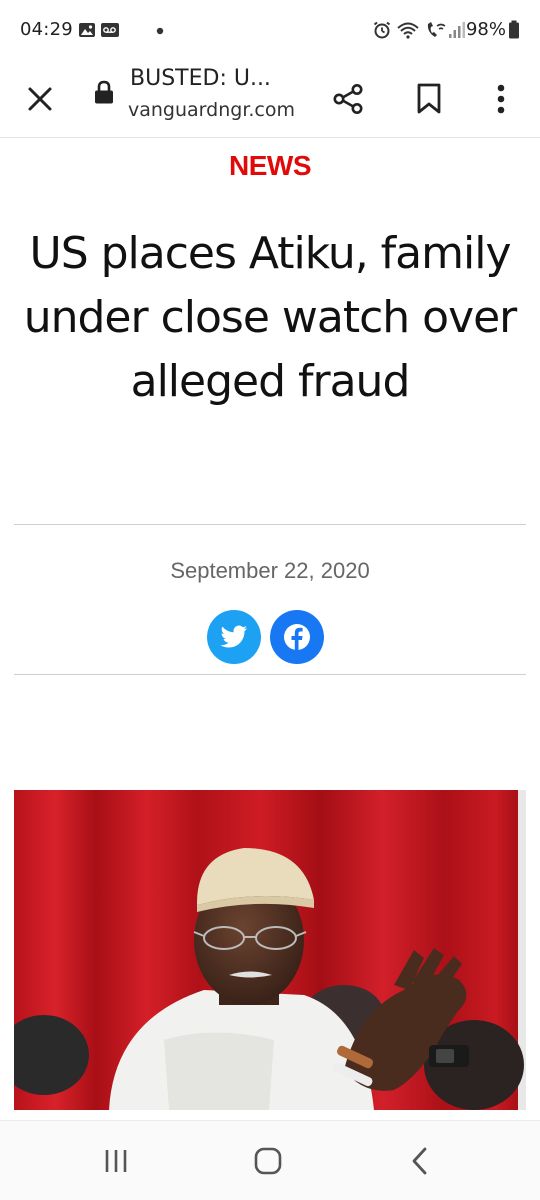 This screenshot has width=540, height=1200. I want to click on bookmark-button, so click(429, 99).